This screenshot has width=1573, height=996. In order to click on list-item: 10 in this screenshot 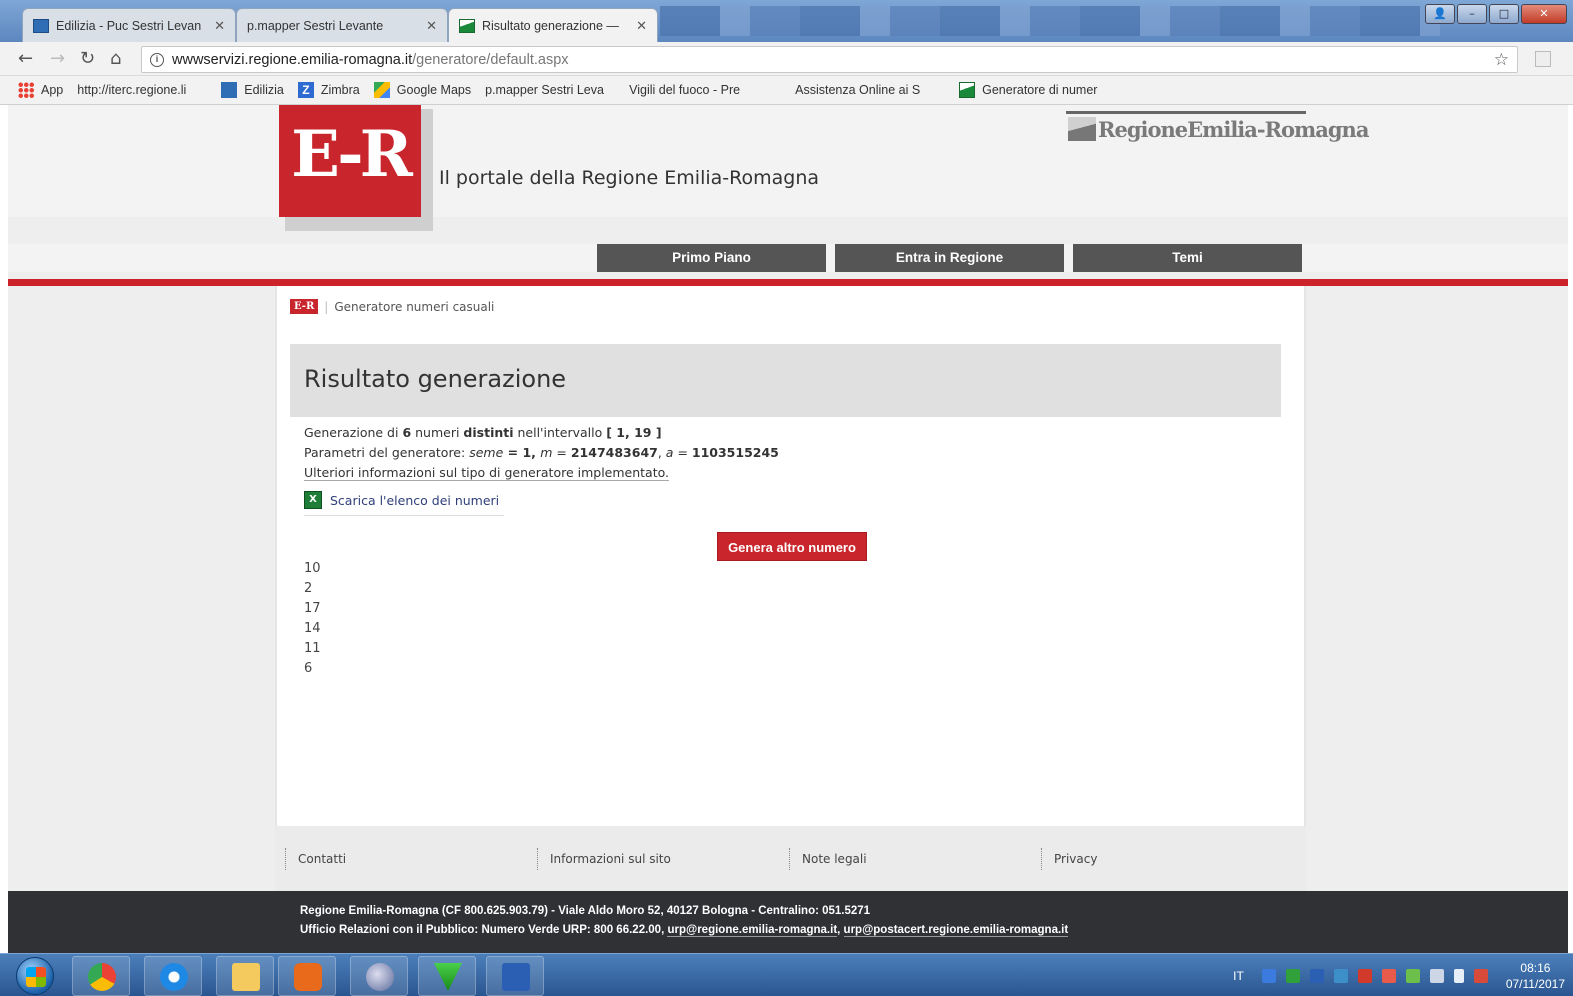, I will do `click(312, 568)`.